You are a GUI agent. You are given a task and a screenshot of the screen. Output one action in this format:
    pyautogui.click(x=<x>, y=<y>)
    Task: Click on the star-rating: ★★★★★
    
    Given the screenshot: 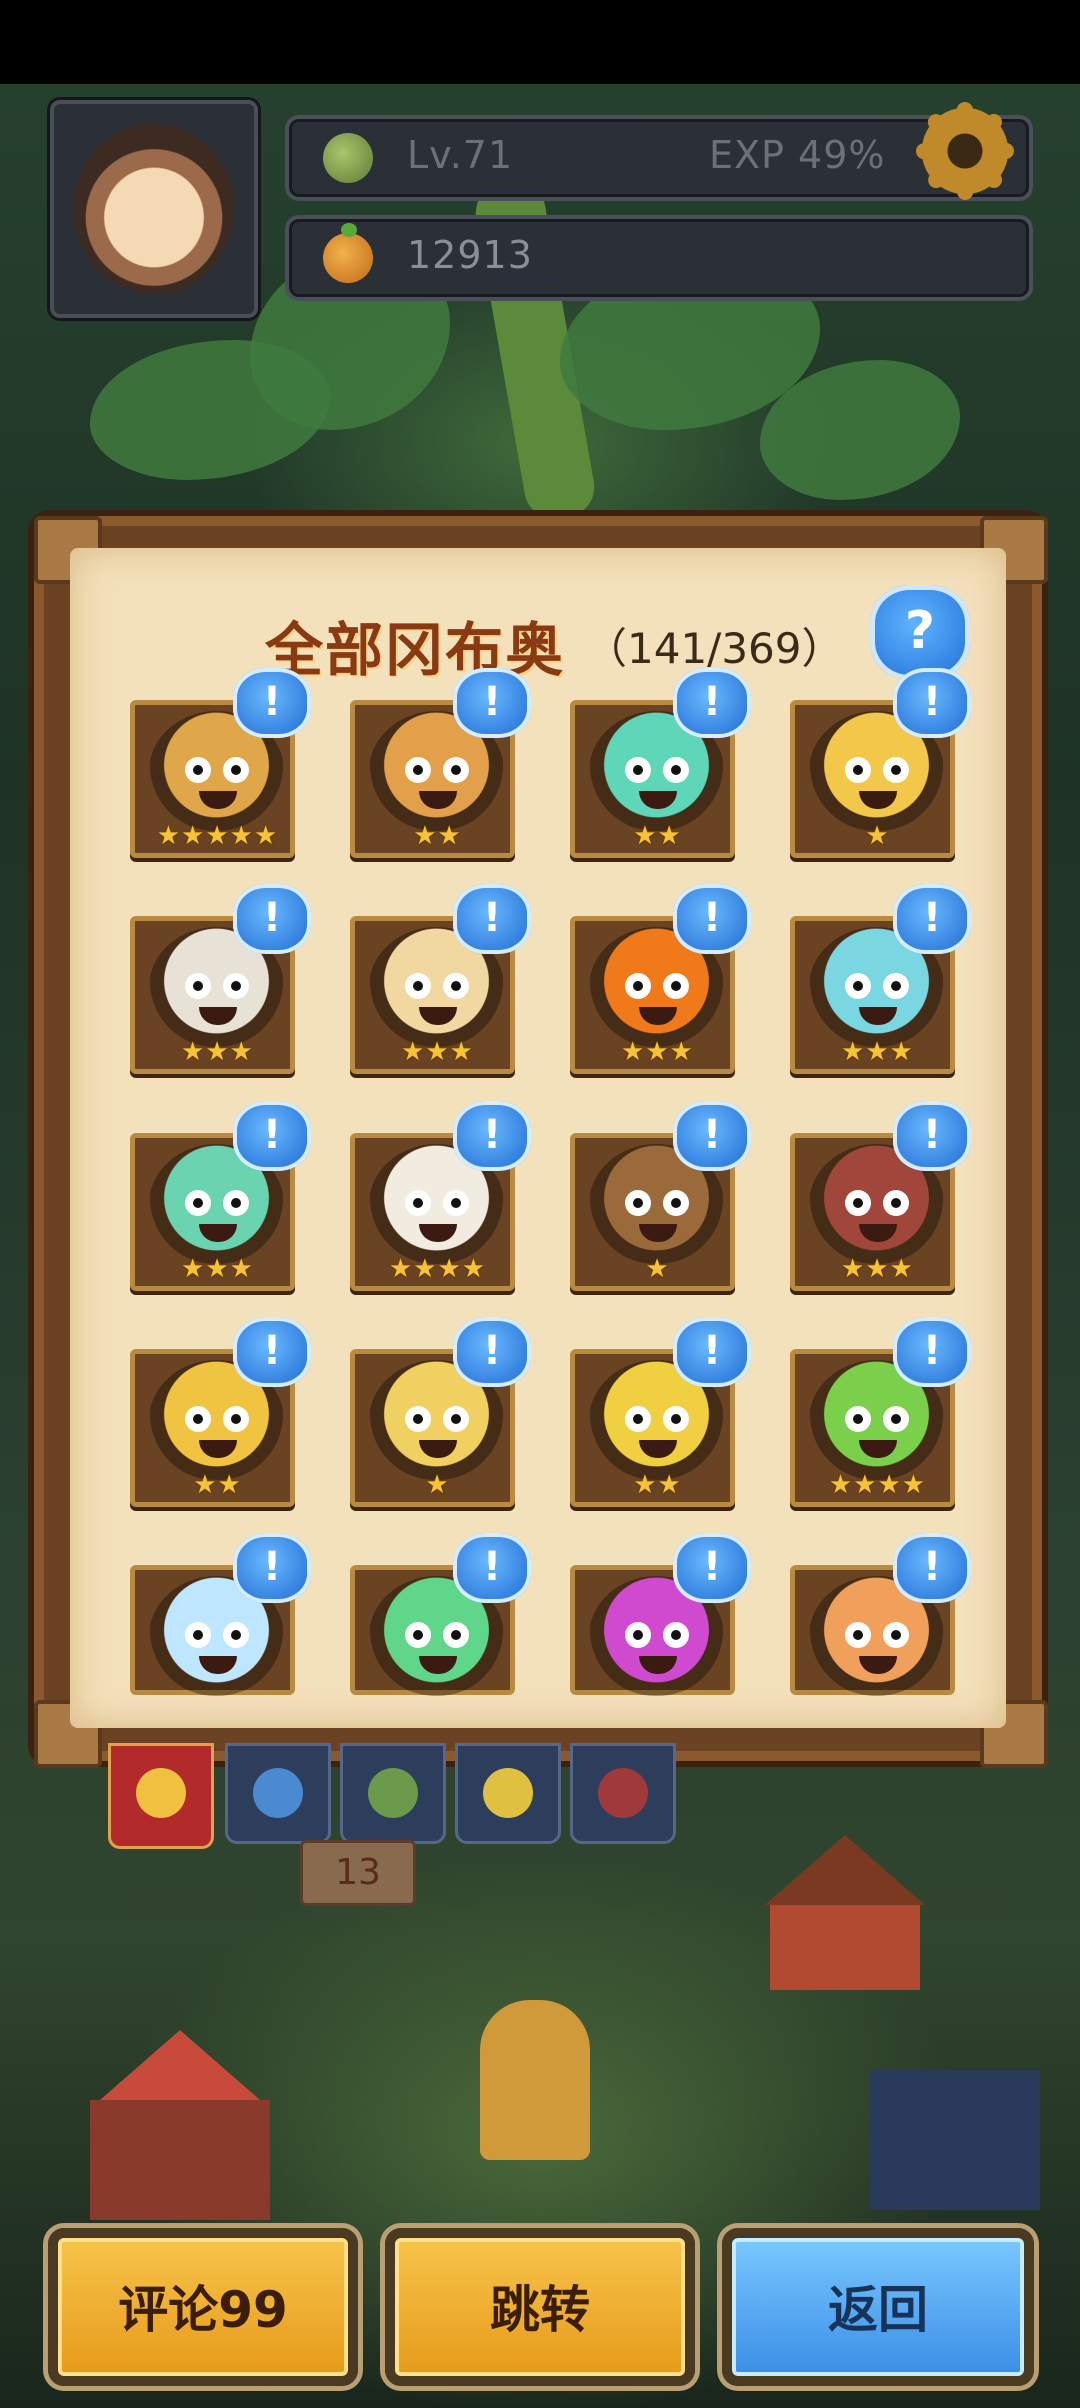 What is the action you would take?
    pyautogui.click(x=217, y=836)
    